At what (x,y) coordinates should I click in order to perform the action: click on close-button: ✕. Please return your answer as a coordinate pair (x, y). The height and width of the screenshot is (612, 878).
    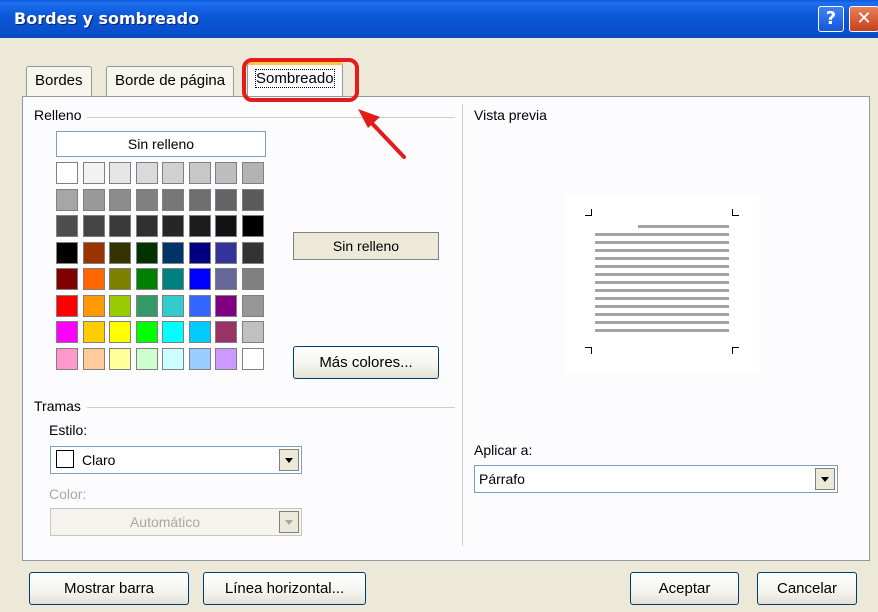
    Looking at the image, I should click on (863, 19).